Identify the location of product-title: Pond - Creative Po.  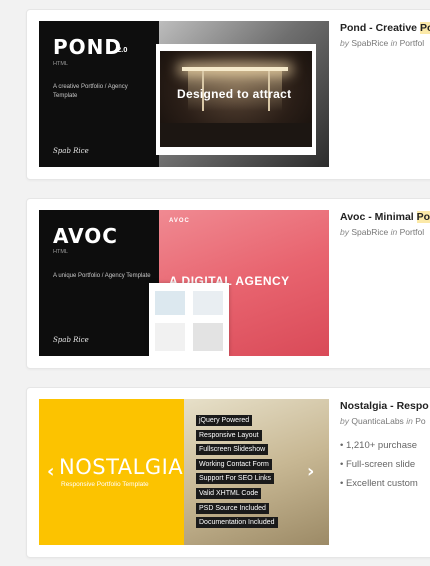
(385, 28).